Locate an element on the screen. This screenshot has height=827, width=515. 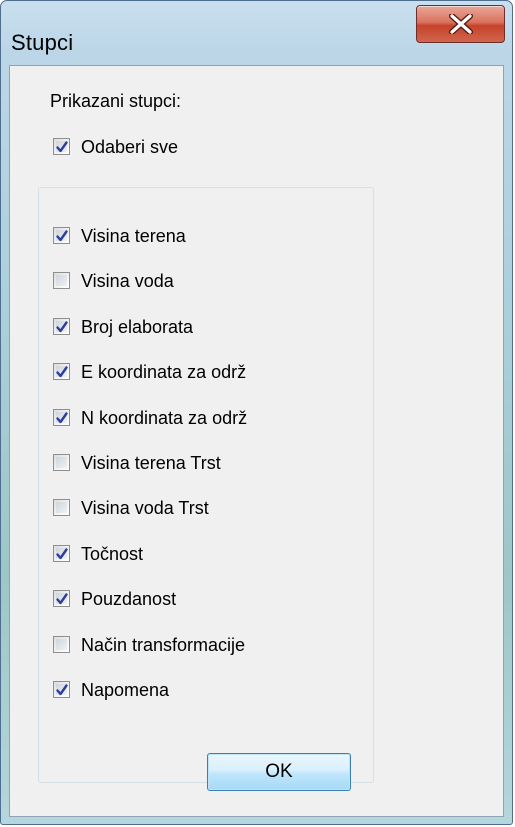
title-bar: Stupci is located at coordinates (256, 33).